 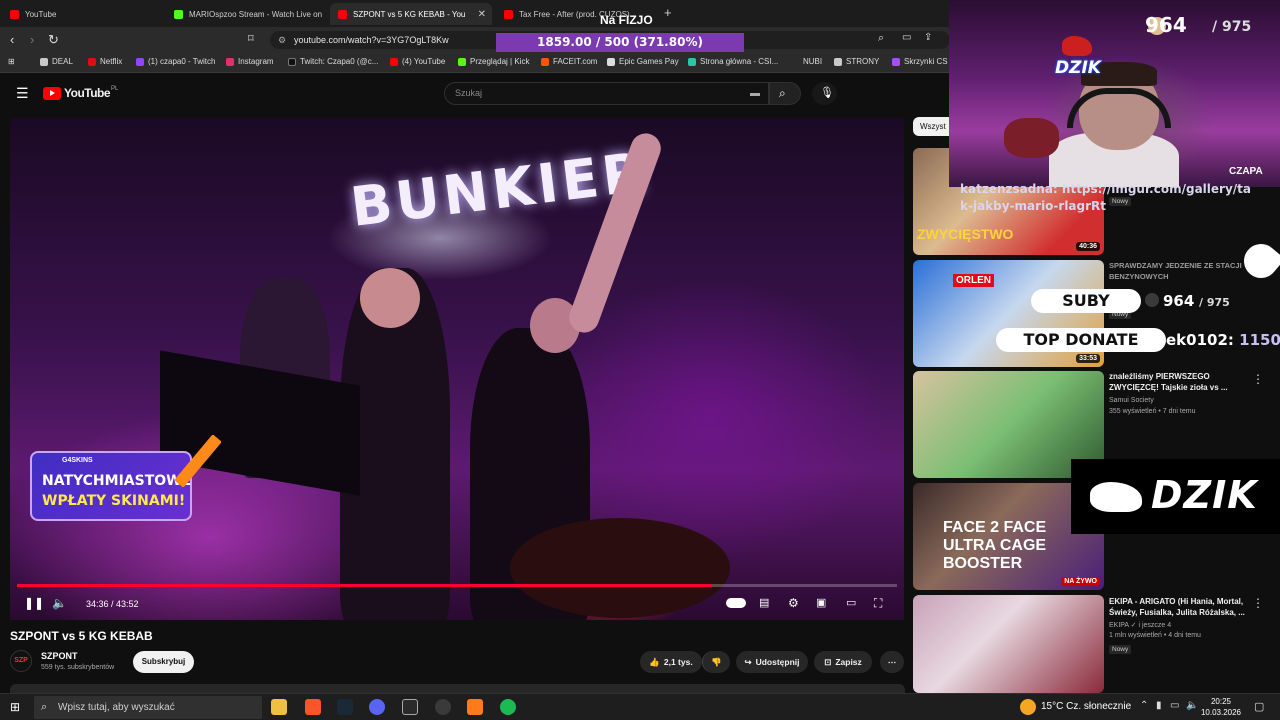 I want to click on back-icon: ‹, so click(x=12, y=39).